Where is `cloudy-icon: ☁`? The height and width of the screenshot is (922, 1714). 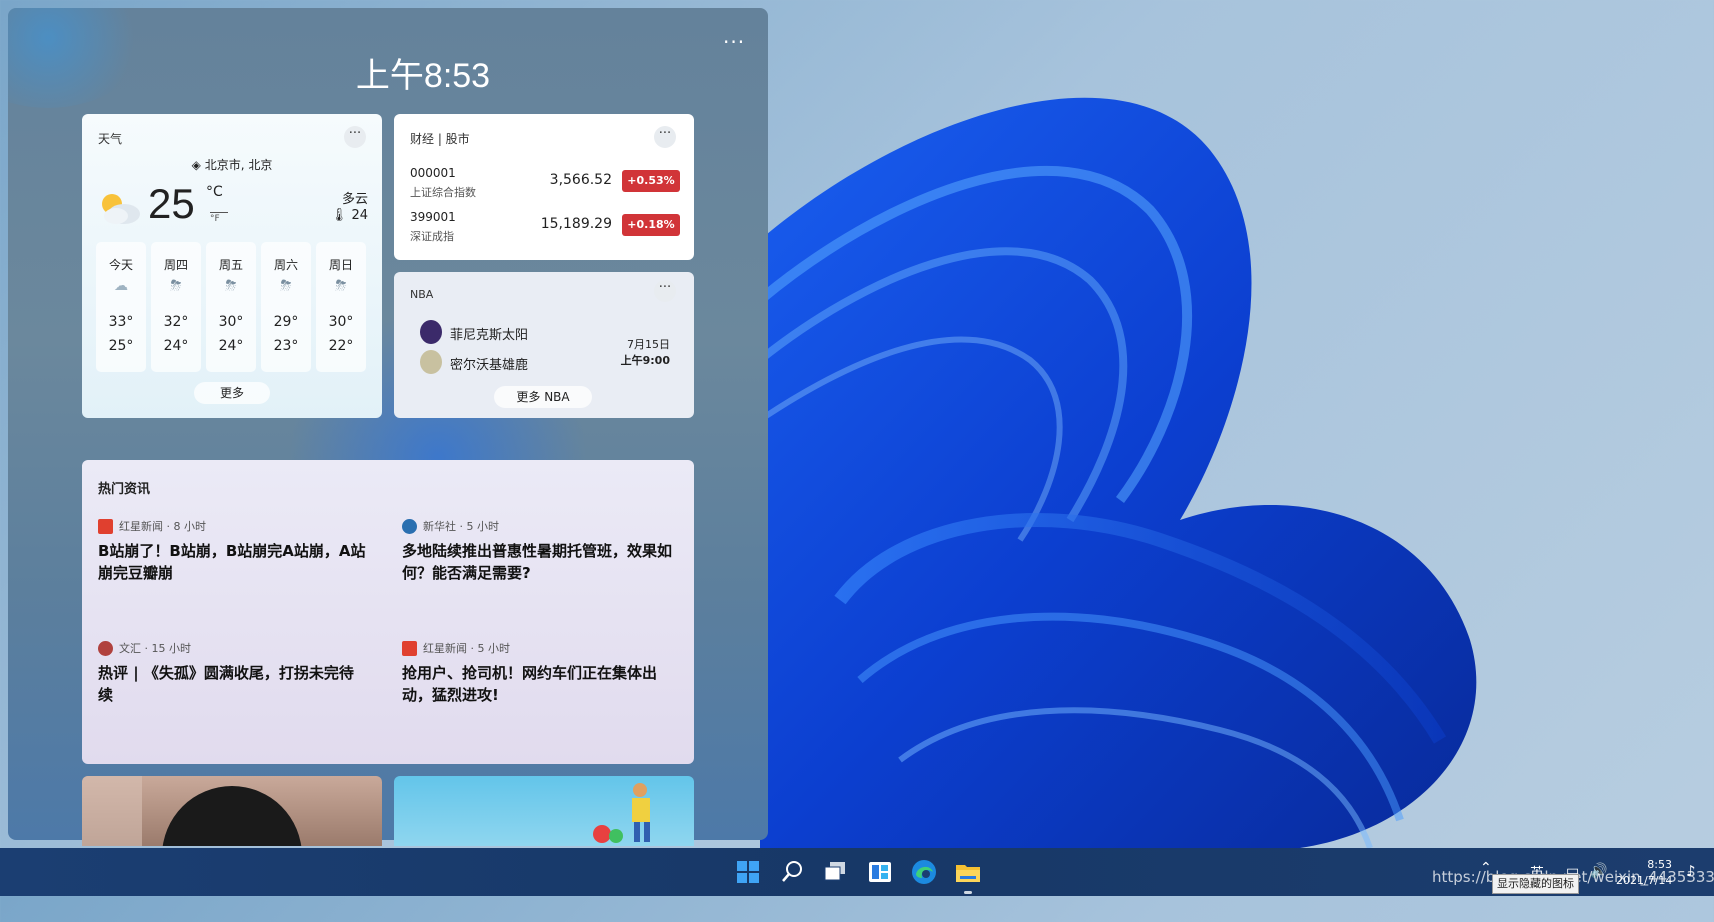 cloudy-icon: ☁ is located at coordinates (121, 286).